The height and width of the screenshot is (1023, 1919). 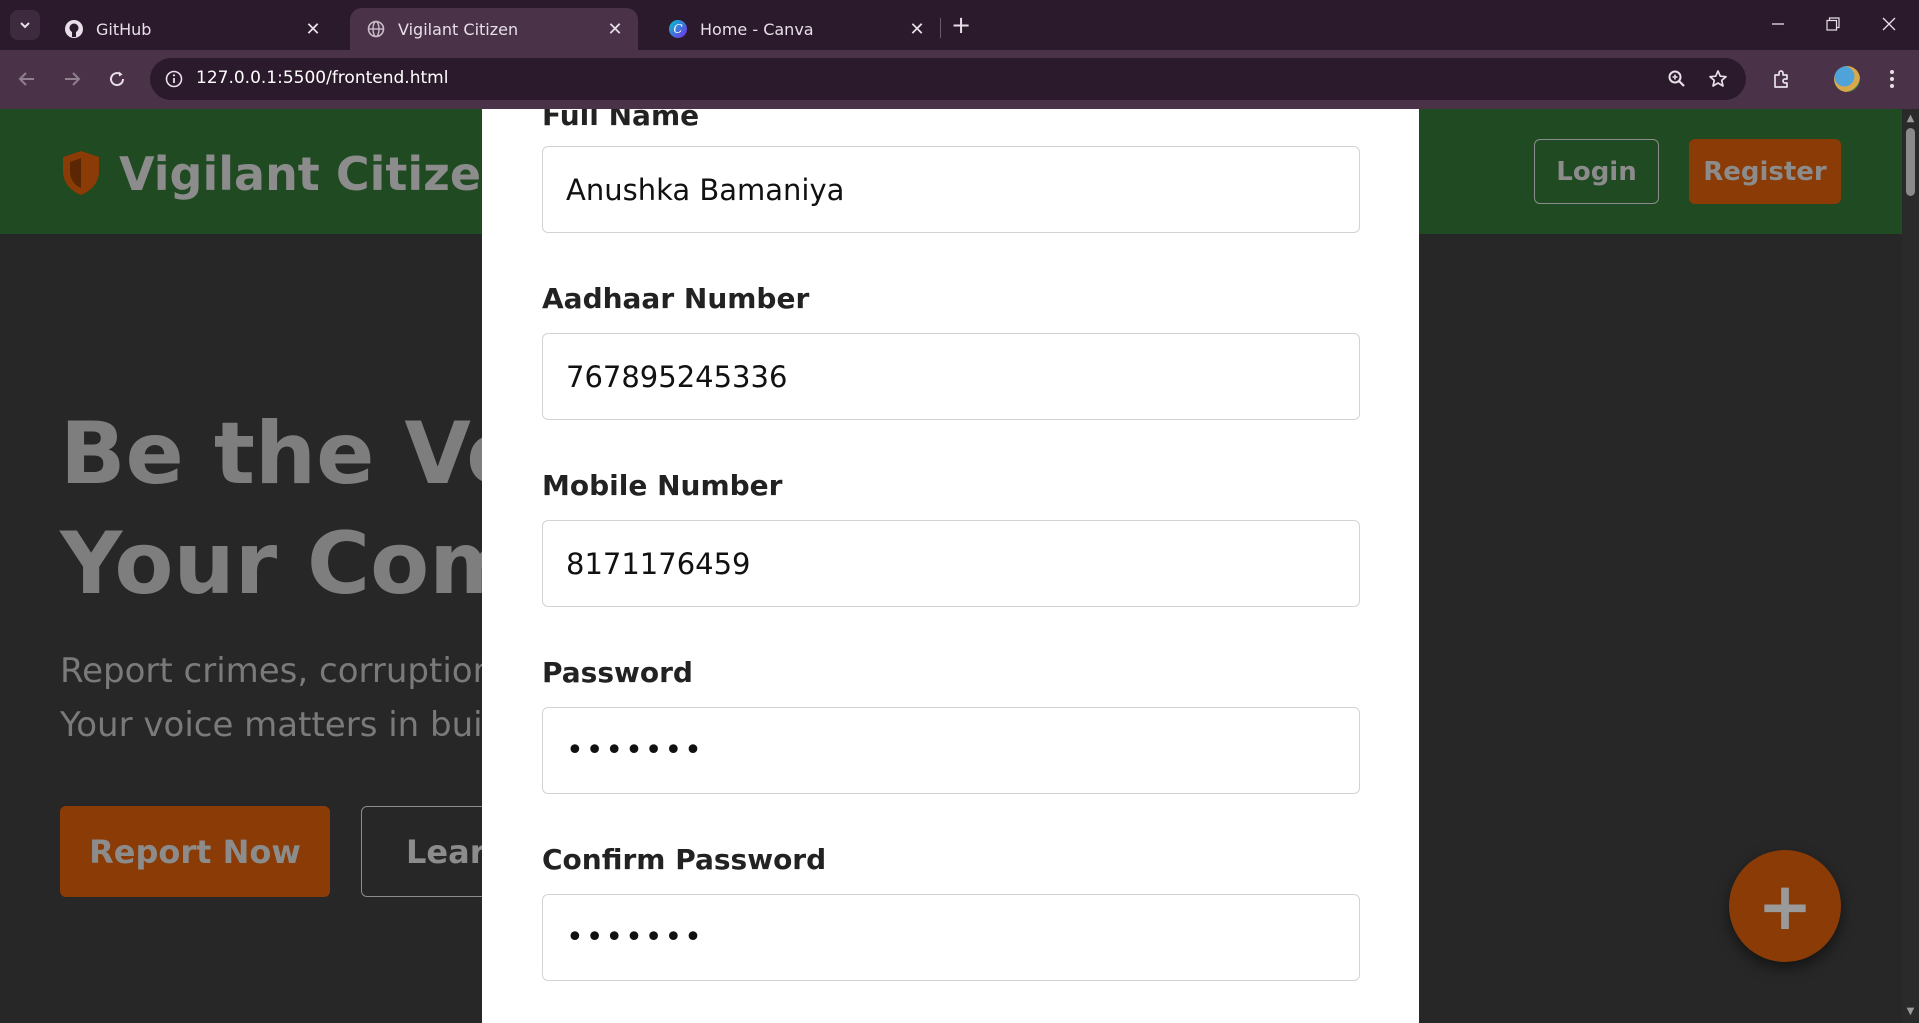 I want to click on shield-icon, so click(x=81, y=173).